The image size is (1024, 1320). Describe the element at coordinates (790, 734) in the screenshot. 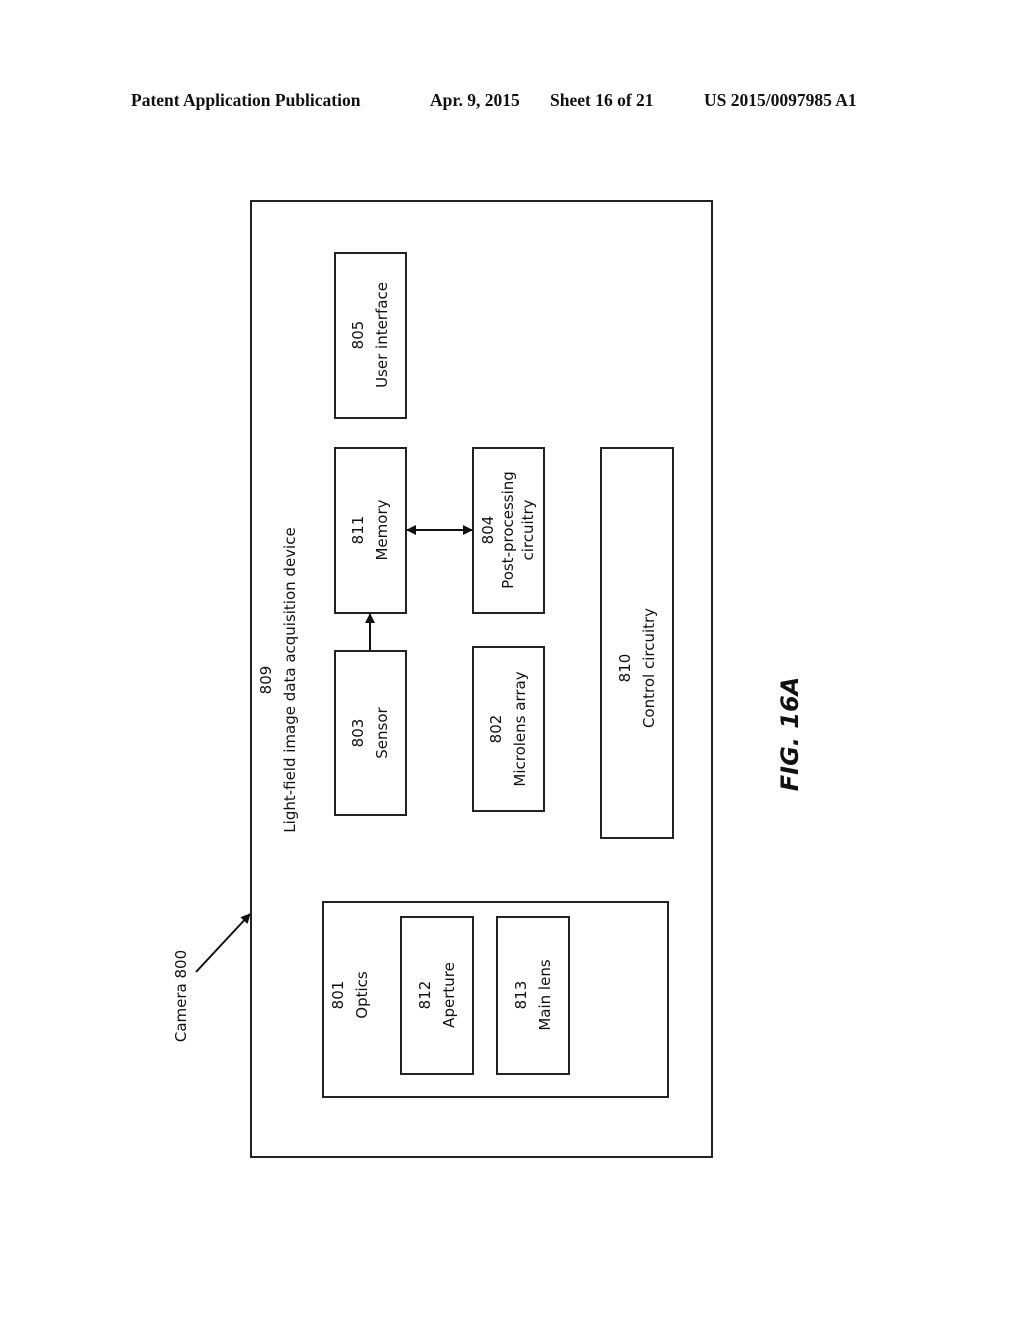

I see `figure-label: FIG. 16A` at that location.